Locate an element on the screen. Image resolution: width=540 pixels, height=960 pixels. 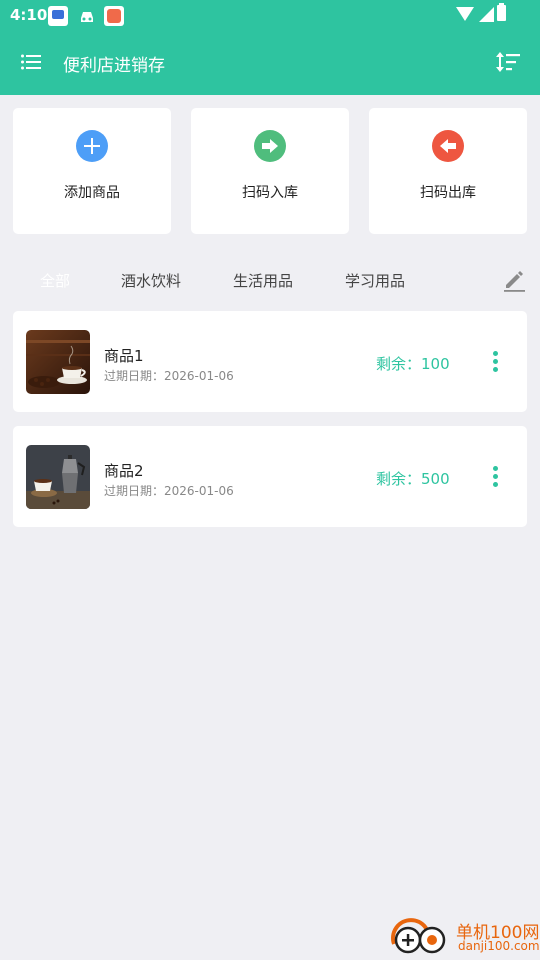
scan-in-label: 扫码入库 is located at coordinates (270, 193).